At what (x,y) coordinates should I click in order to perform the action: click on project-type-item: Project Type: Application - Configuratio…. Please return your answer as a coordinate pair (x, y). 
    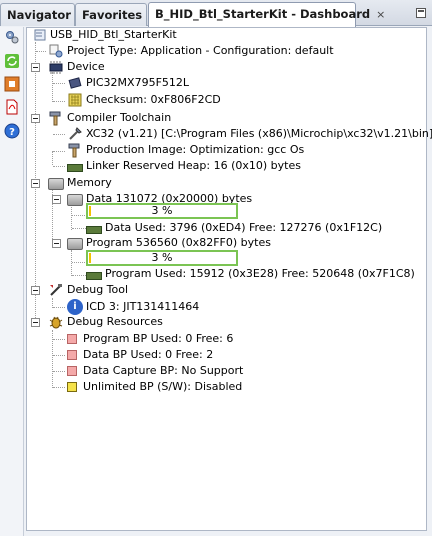
    Looking at the image, I should click on (191, 51).